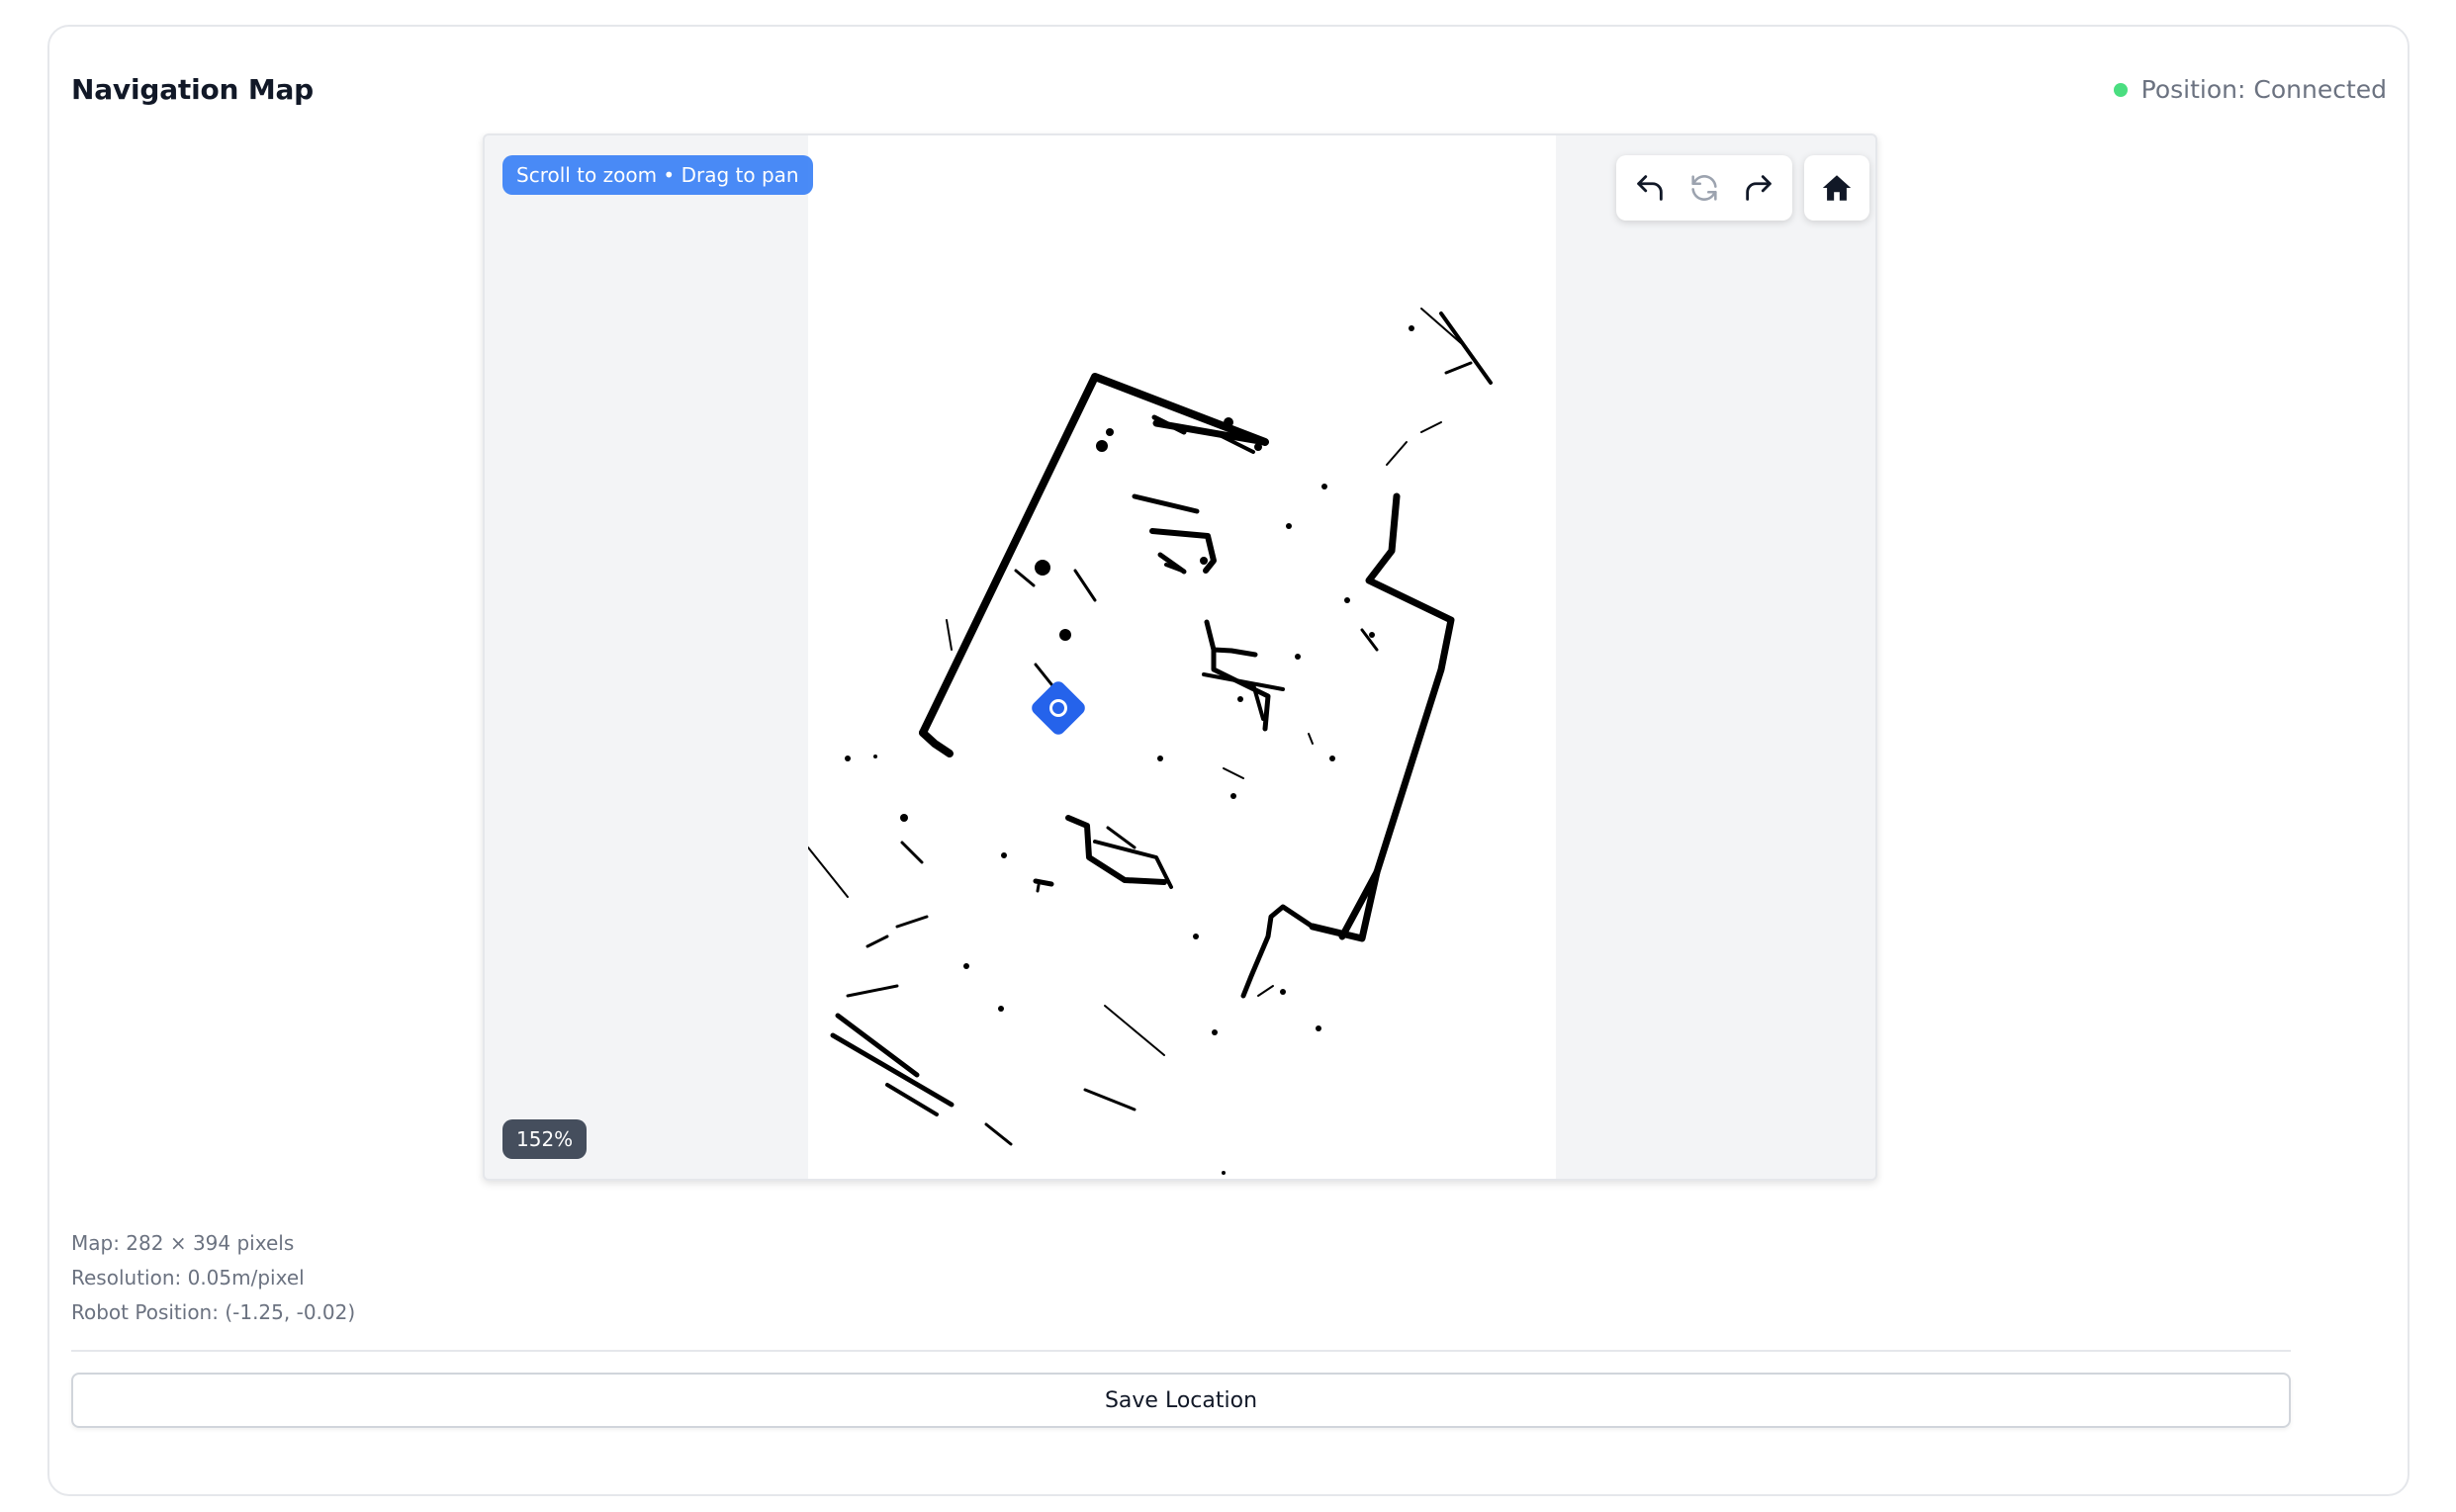 This screenshot has width=2456, height=1512. I want to click on save-location-button: Save Location, so click(1181, 1400).